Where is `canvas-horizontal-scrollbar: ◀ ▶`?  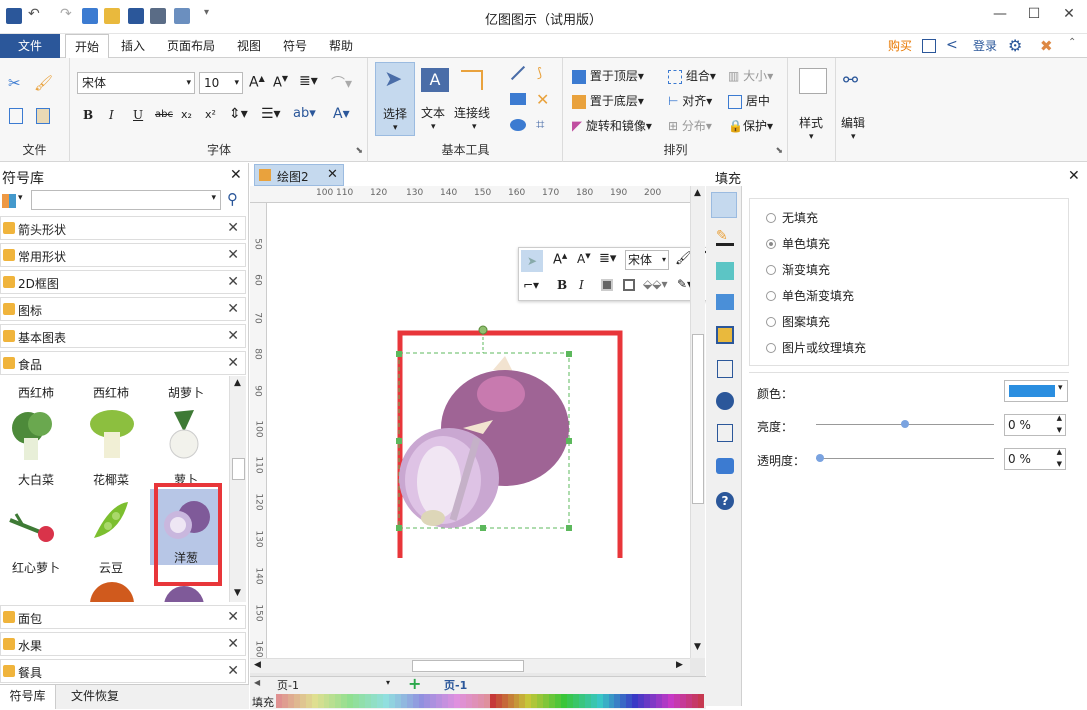
canvas-horizontal-scrollbar: ◀ ▶ is located at coordinates (470, 665).